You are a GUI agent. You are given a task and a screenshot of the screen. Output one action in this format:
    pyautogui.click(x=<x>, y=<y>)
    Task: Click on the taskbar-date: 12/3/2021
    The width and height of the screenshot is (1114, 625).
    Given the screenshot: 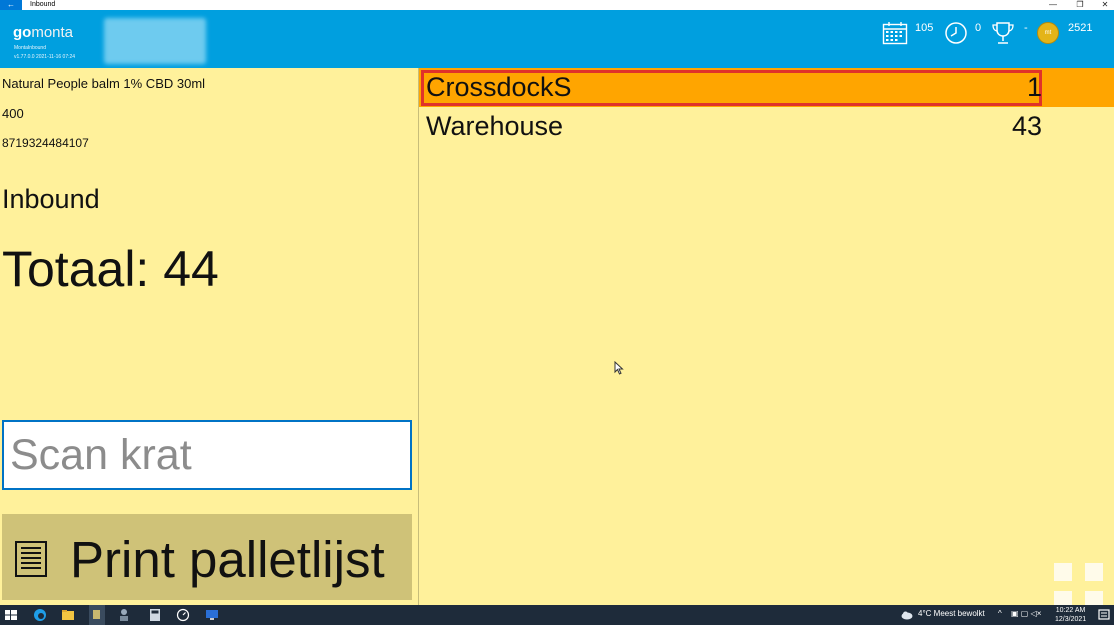 What is the action you would take?
    pyautogui.click(x=1071, y=619)
    